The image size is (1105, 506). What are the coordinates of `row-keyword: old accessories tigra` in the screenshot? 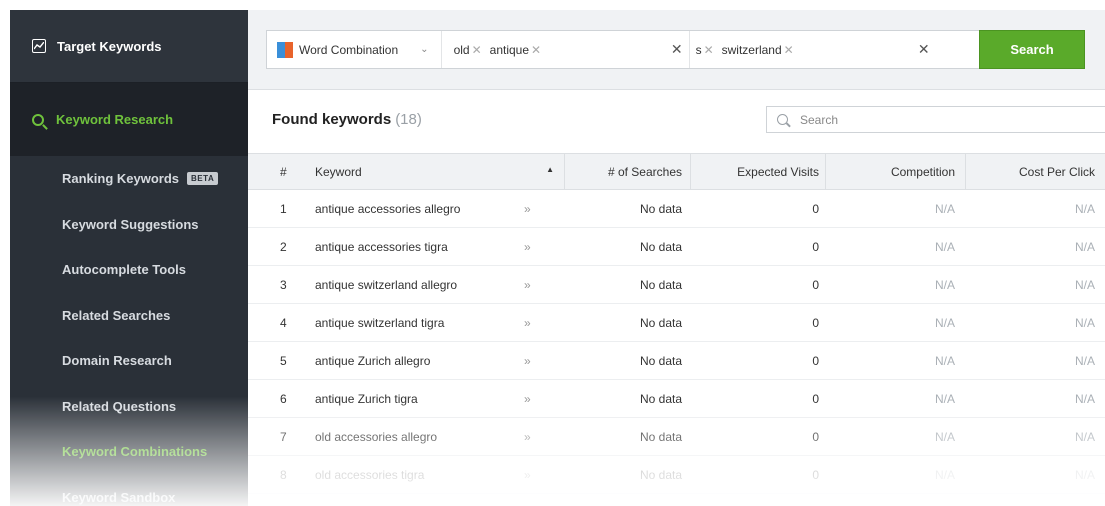 It's located at (370, 474).